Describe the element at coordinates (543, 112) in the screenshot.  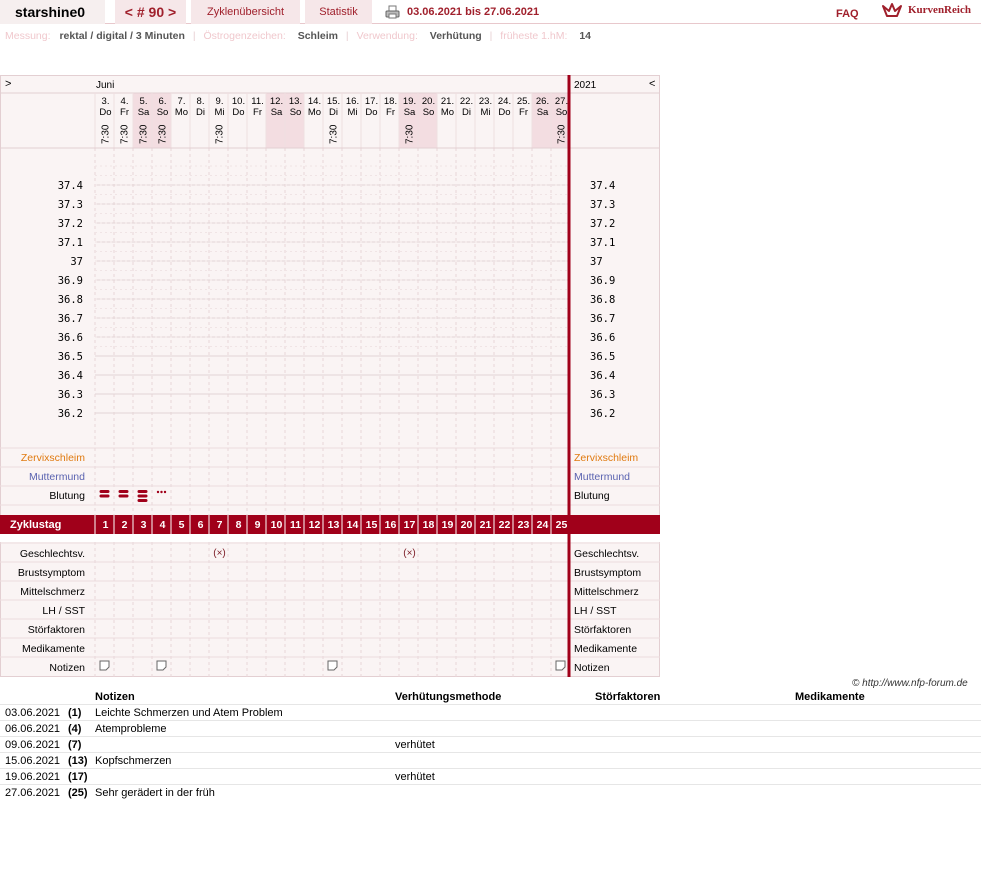
I see `weekday-label: Sa` at that location.